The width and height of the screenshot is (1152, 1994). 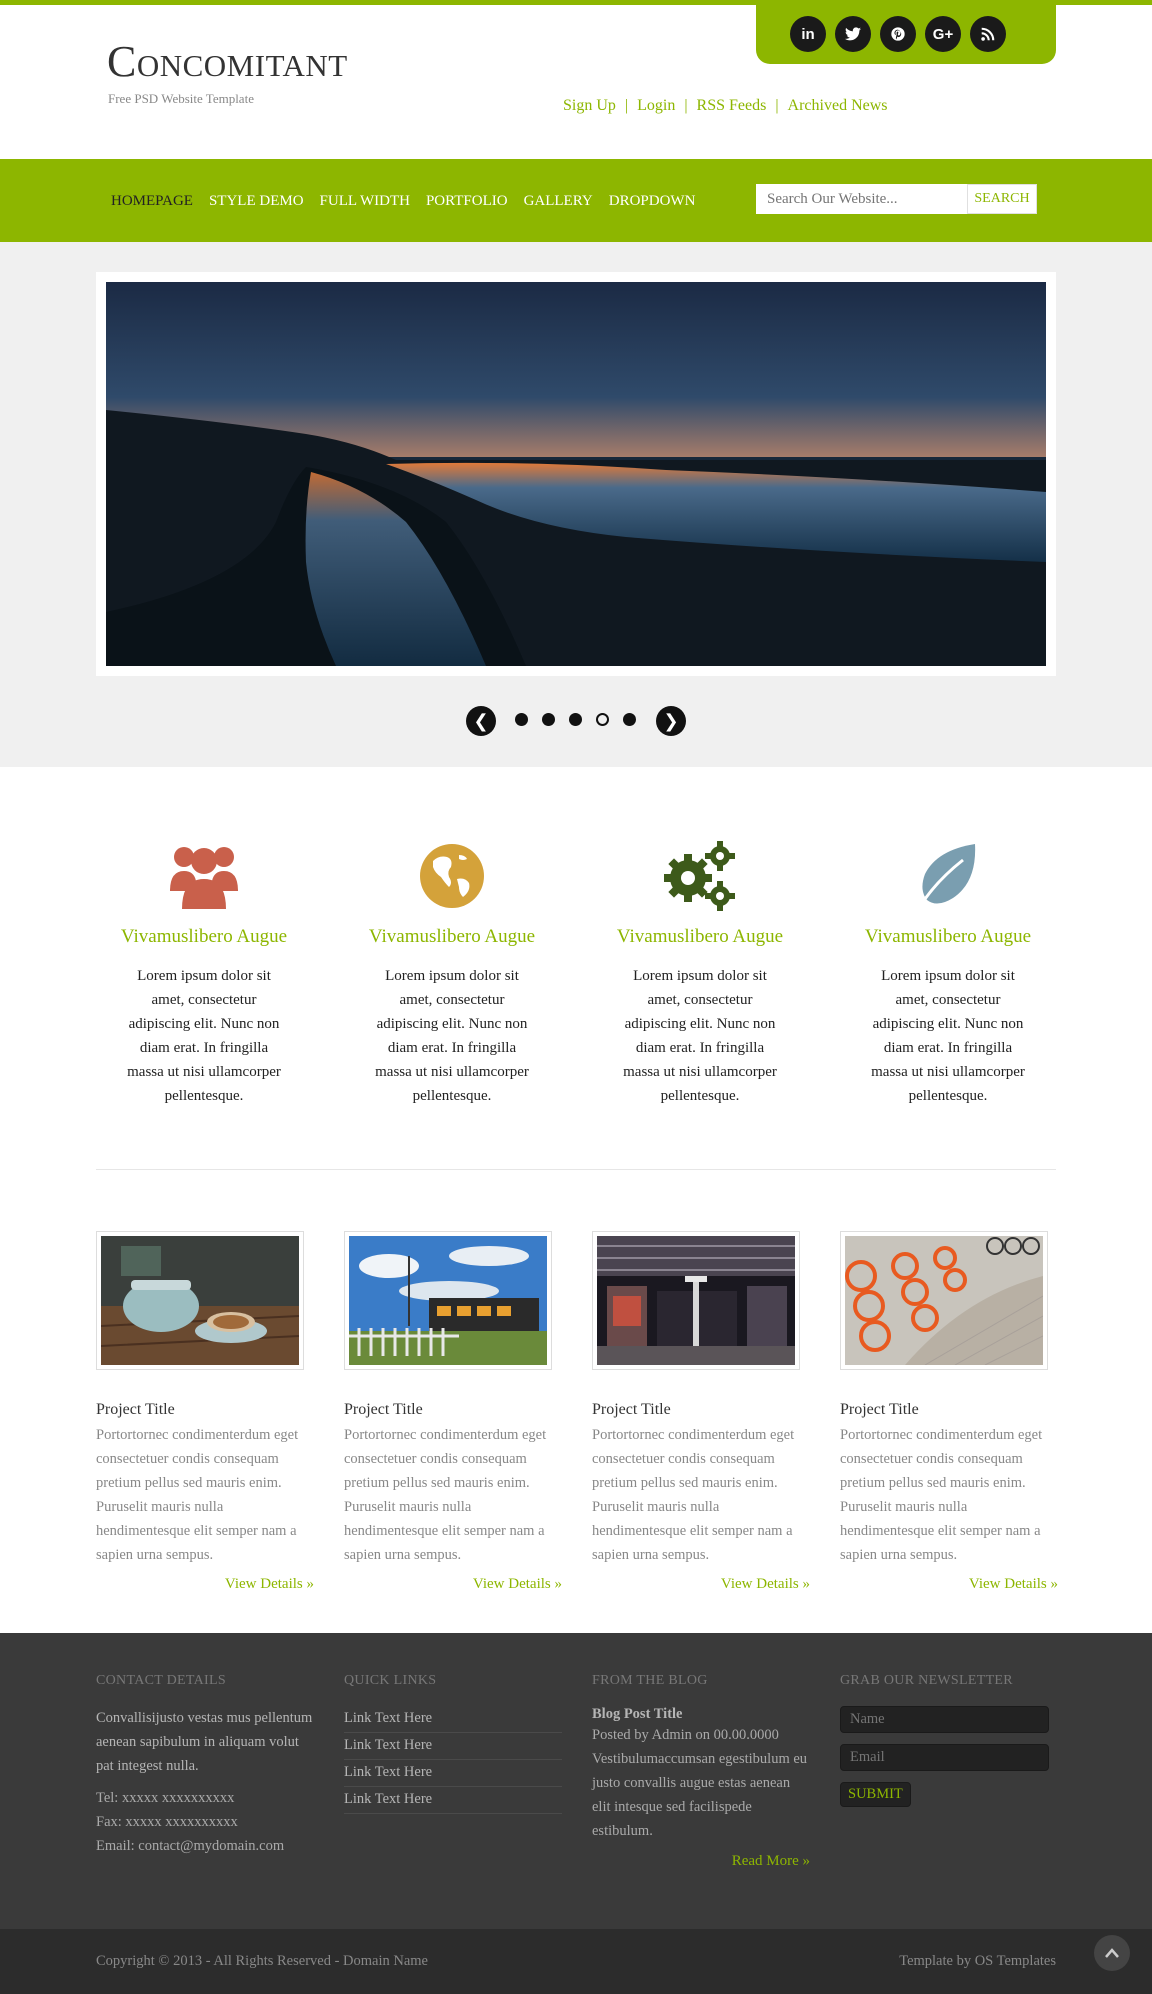 What do you see at coordinates (943, 34) in the screenshot?
I see `google-plus-icon: G+` at bounding box center [943, 34].